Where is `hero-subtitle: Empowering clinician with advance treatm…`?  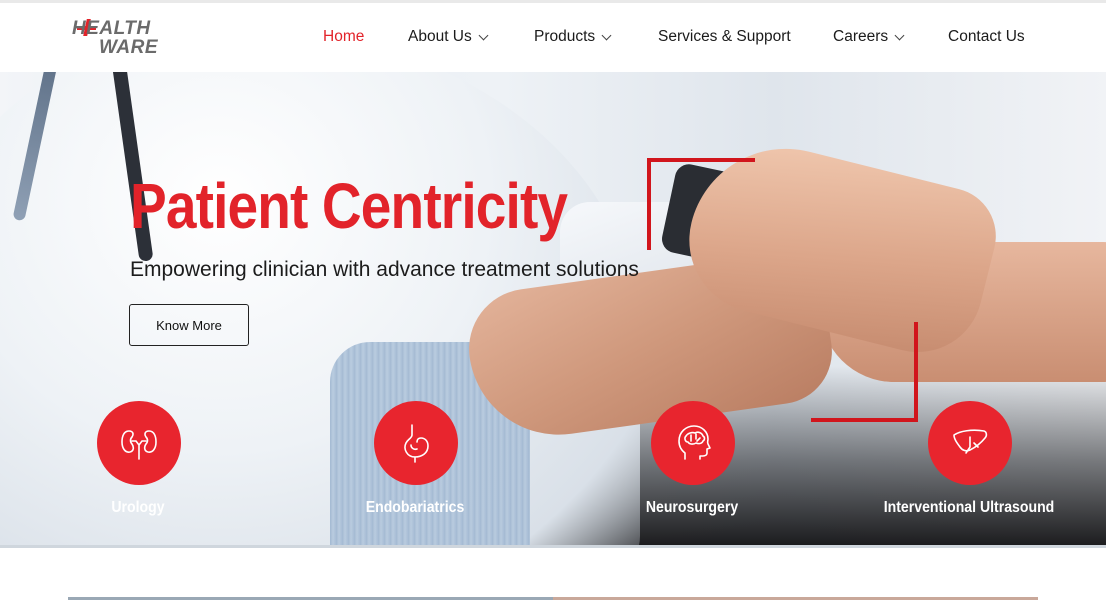
hero-subtitle: Empowering clinician with advance treatm… is located at coordinates (384, 269).